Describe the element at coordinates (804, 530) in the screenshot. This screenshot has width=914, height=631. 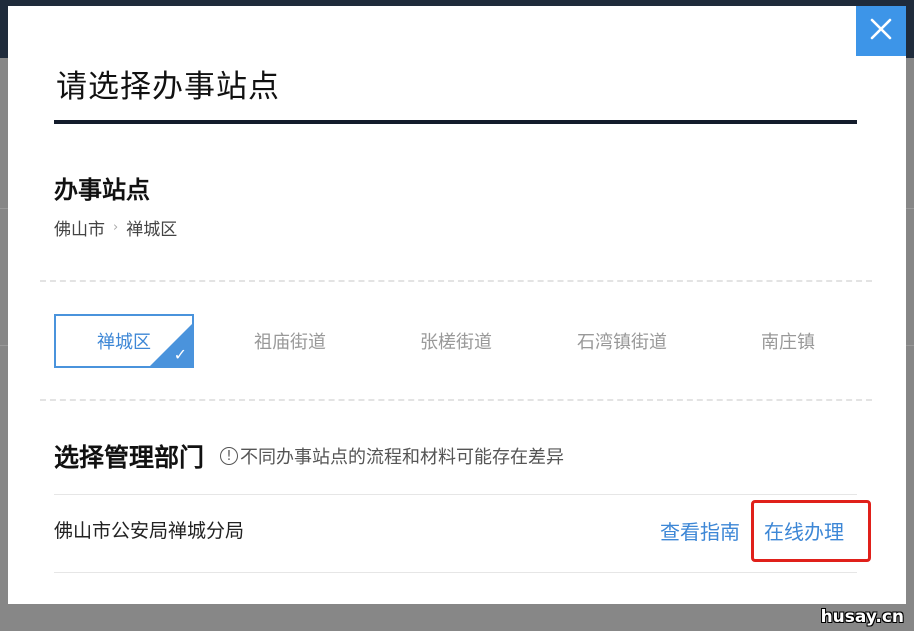
I see `apply-online-link: 在线办理` at that location.